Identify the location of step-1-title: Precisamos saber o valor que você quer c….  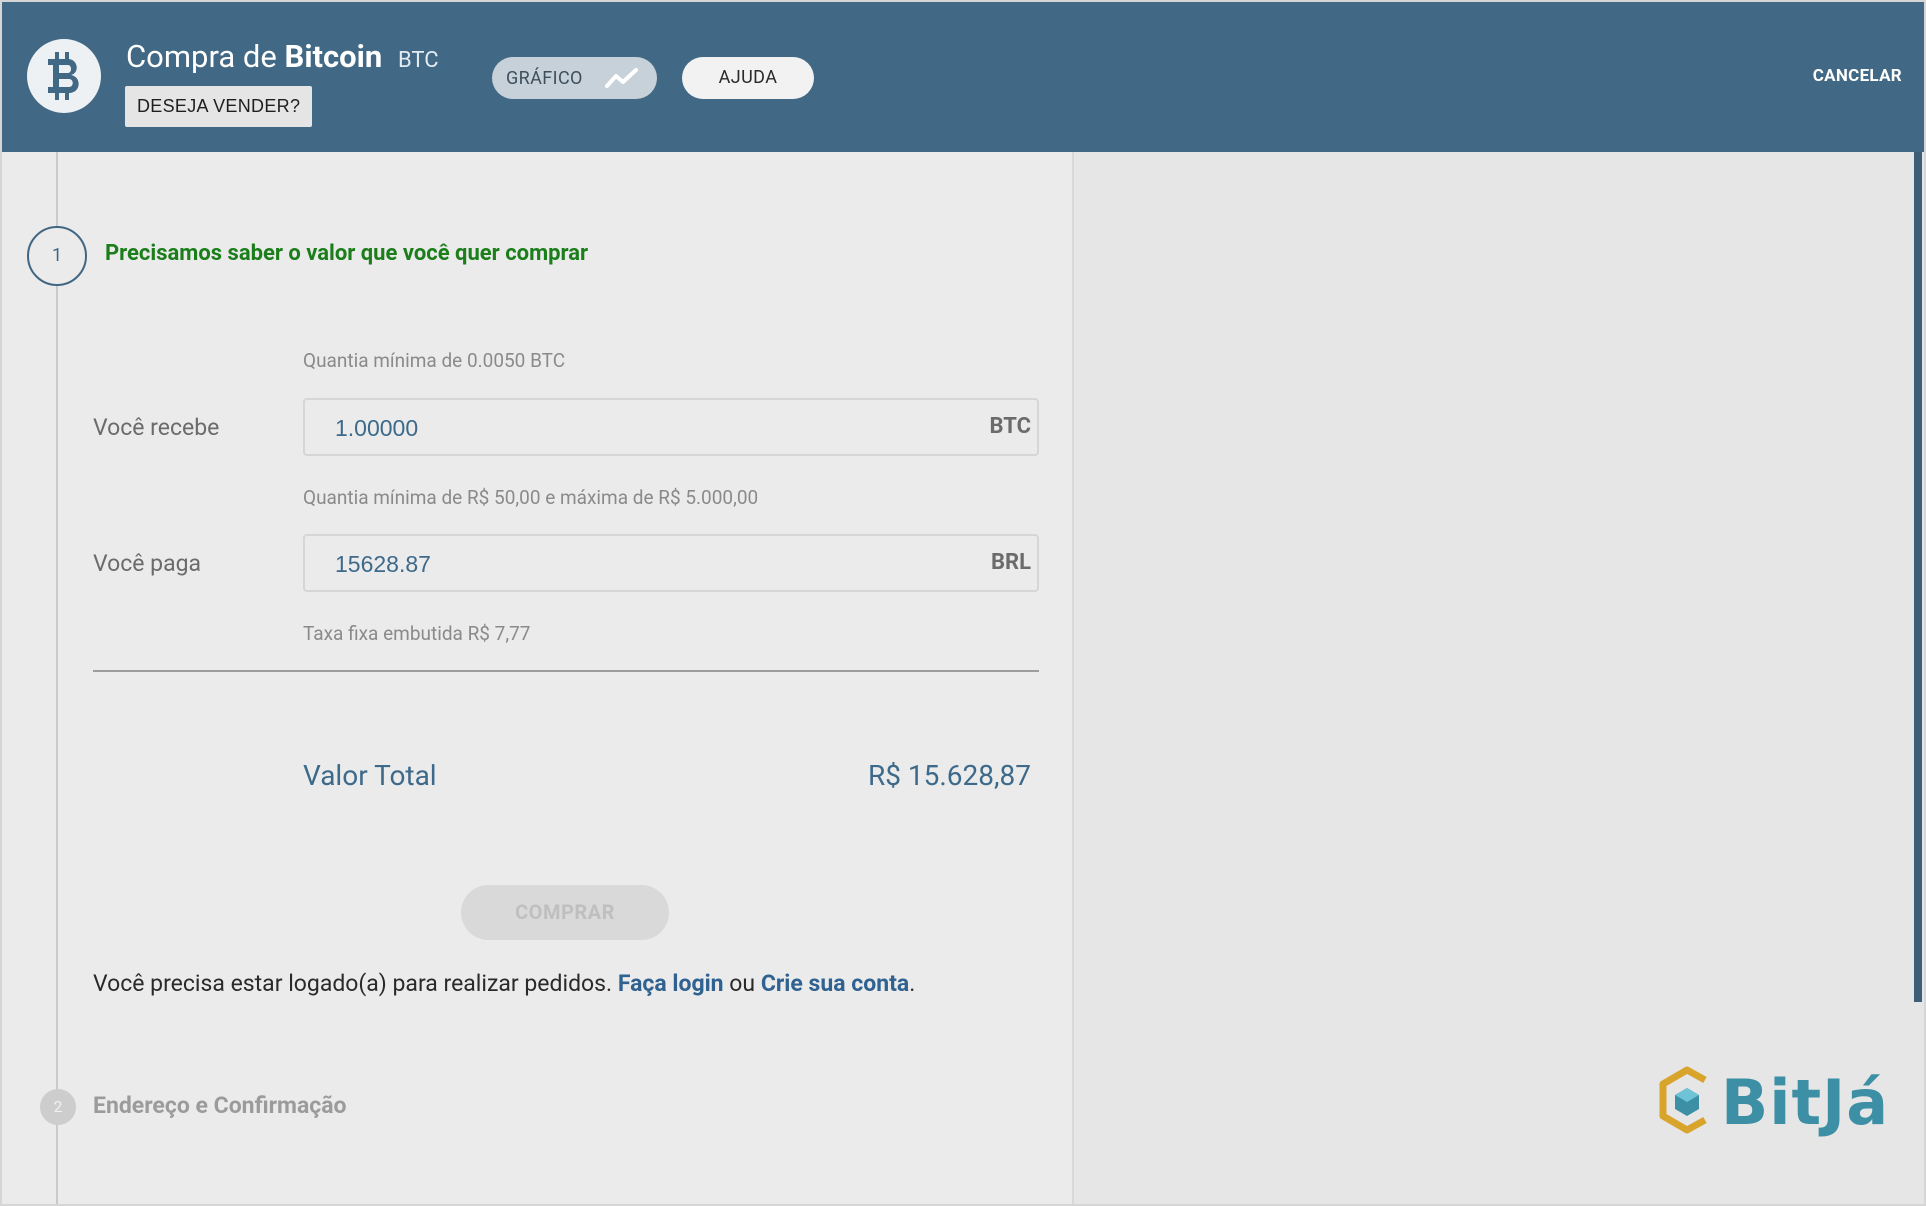
(347, 253).